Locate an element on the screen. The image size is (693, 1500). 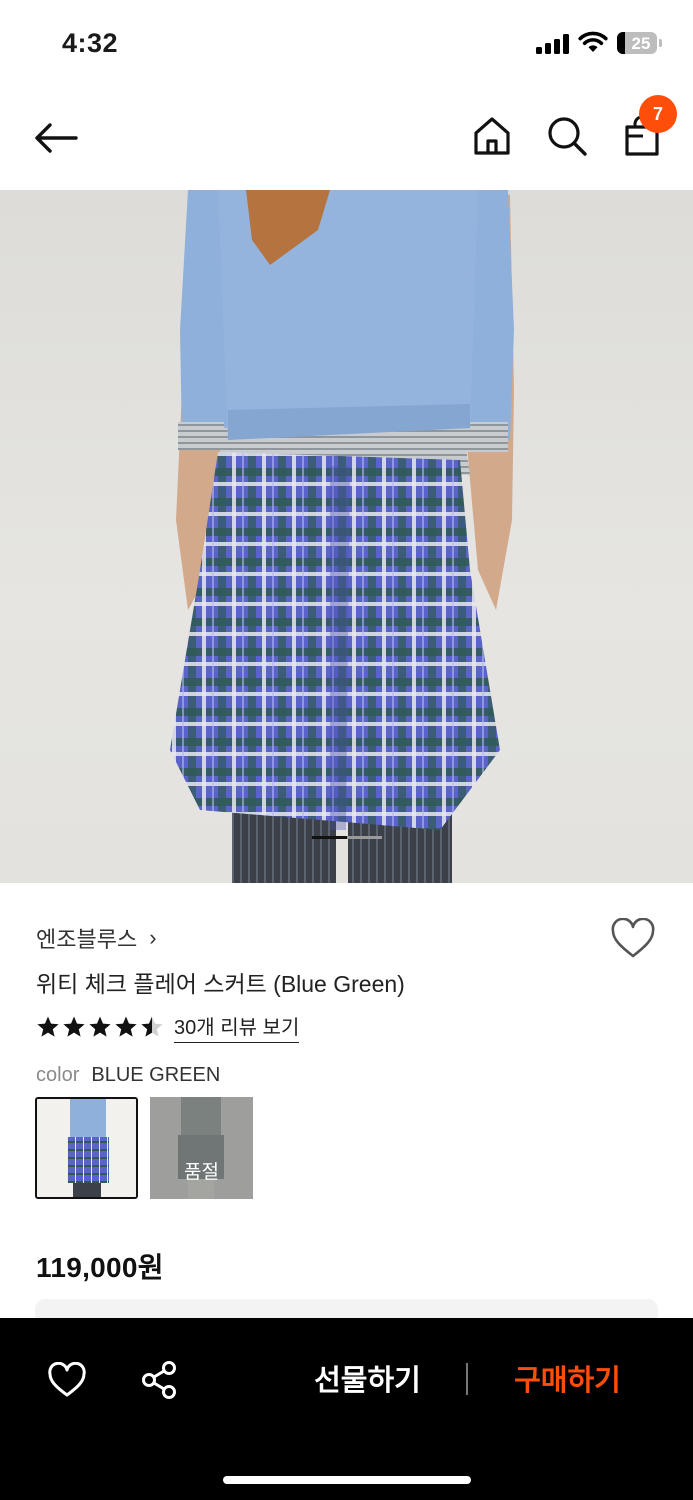
rating-stars is located at coordinates (100, 1027).